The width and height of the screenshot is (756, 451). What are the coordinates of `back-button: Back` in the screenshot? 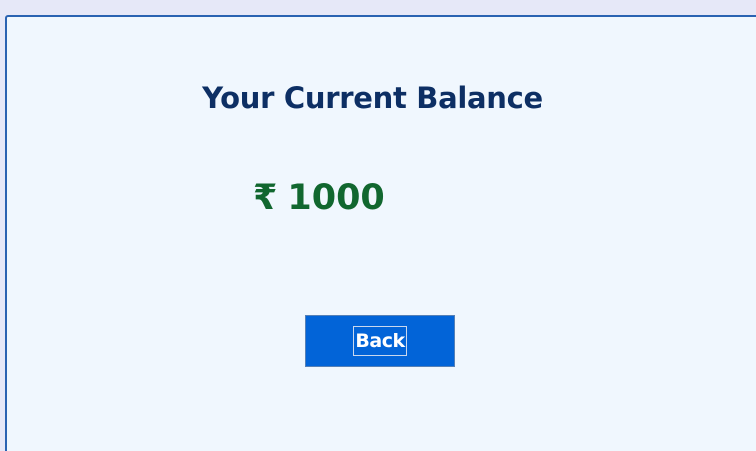 It's located at (380, 341).